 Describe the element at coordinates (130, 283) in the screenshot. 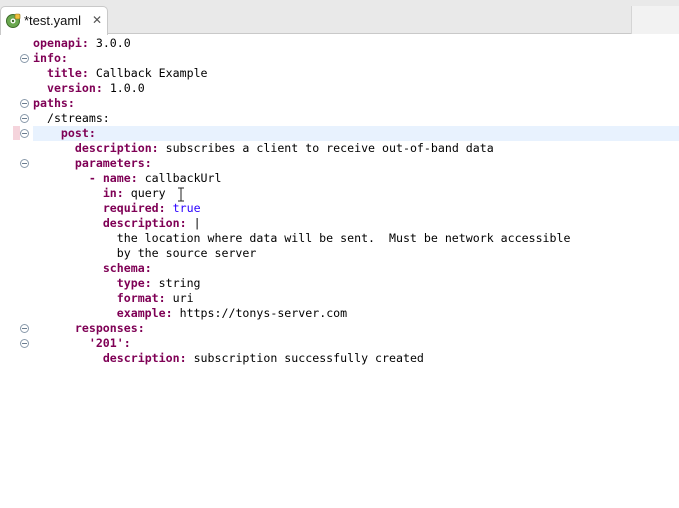

I see `yaml-key: type` at that location.